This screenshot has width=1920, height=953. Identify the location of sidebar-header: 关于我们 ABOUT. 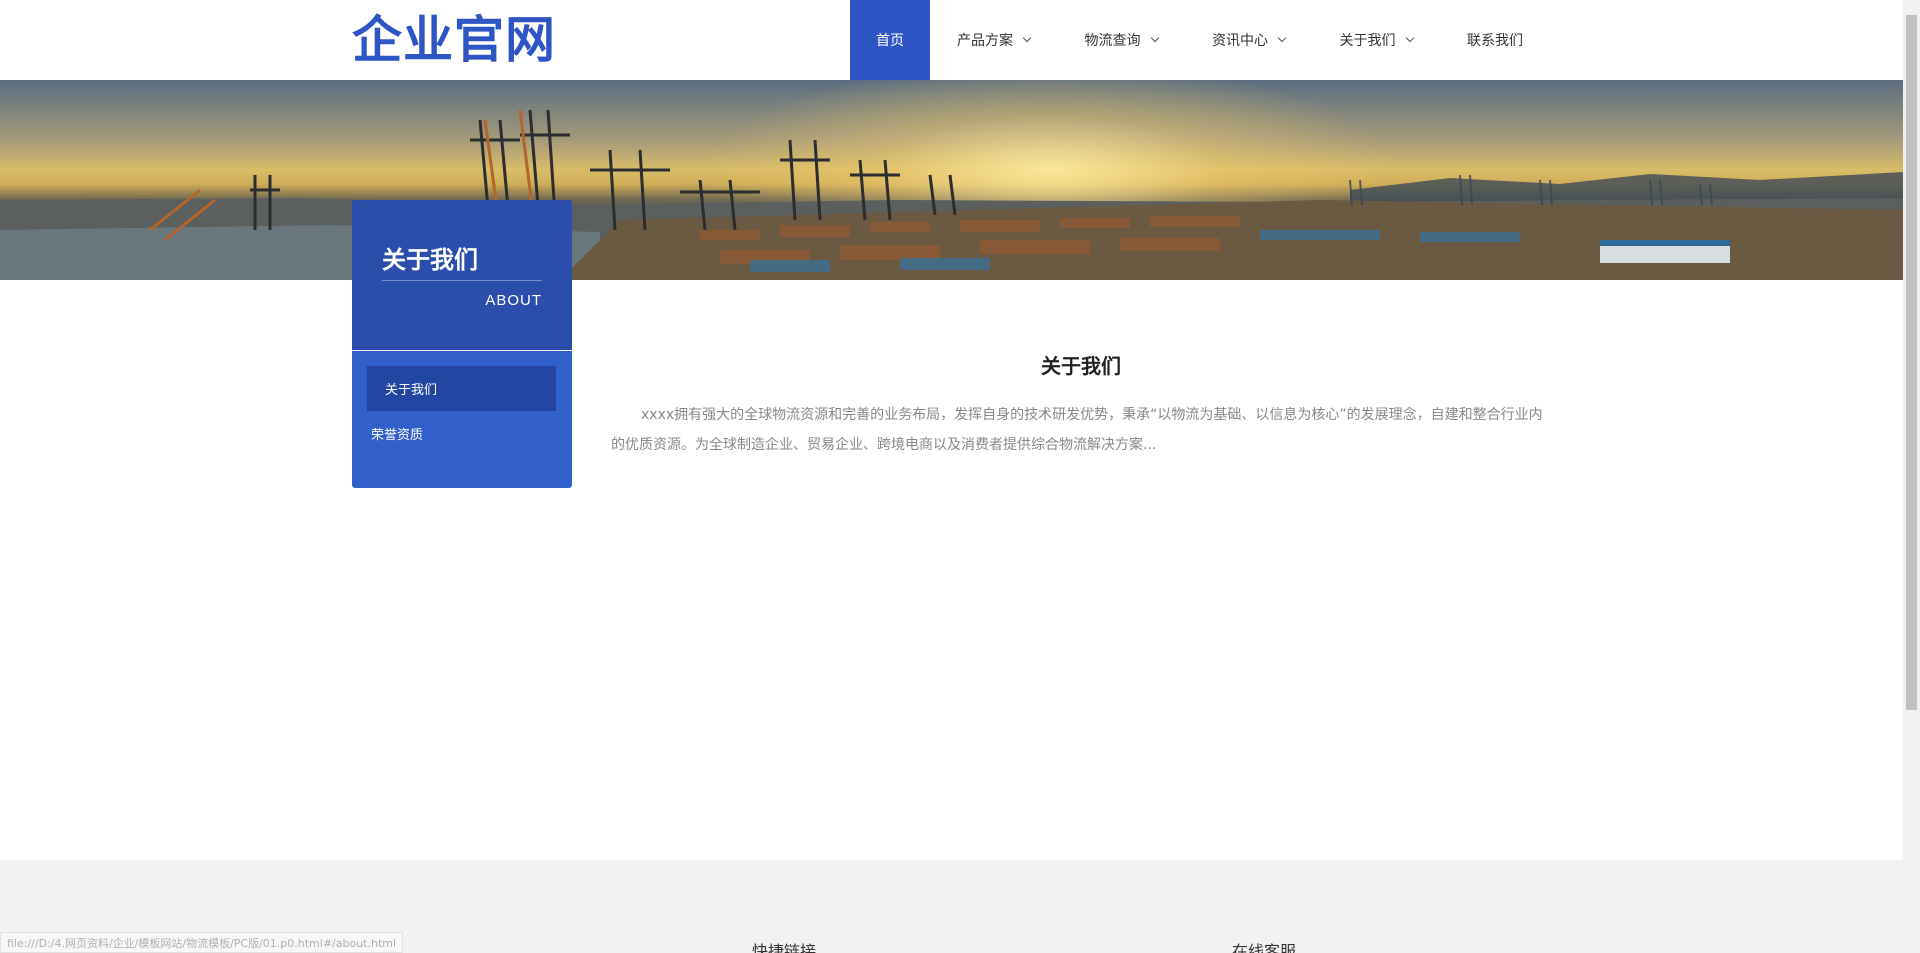
(462, 275).